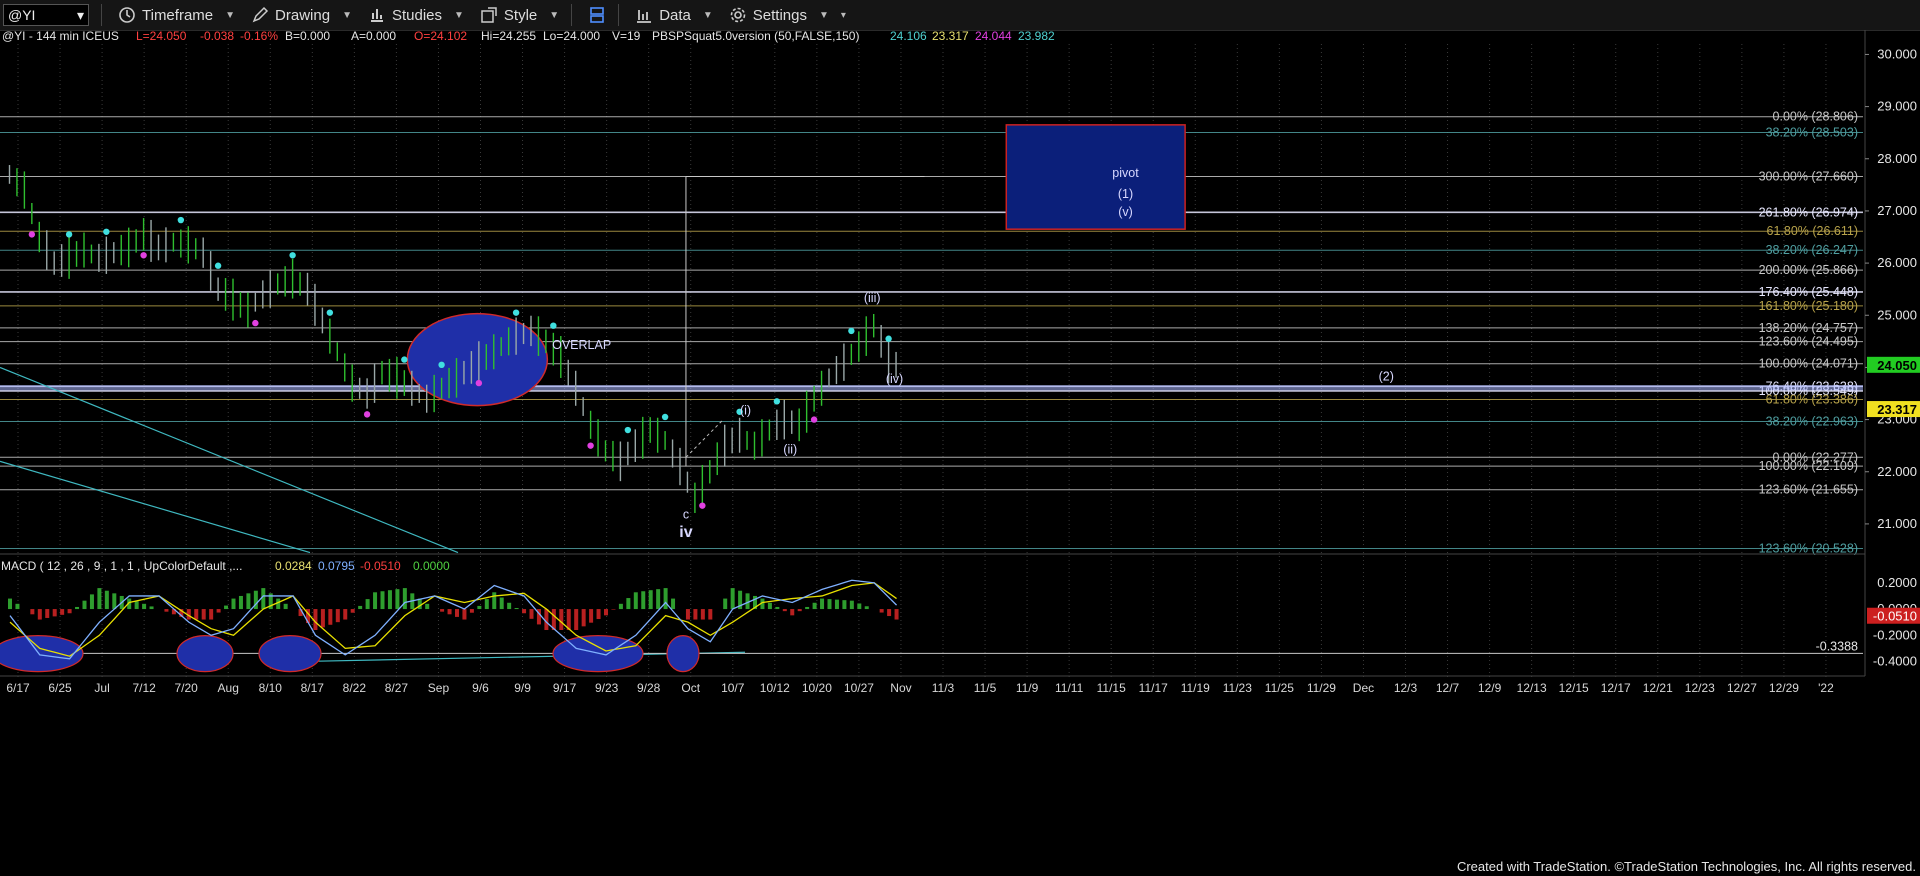 This screenshot has width=1920, height=876. What do you see at coordinates (1808, 364) in the screenshot?
I see `fib-label: 100.00% (24.071)` at bounding box center [1808, 364].